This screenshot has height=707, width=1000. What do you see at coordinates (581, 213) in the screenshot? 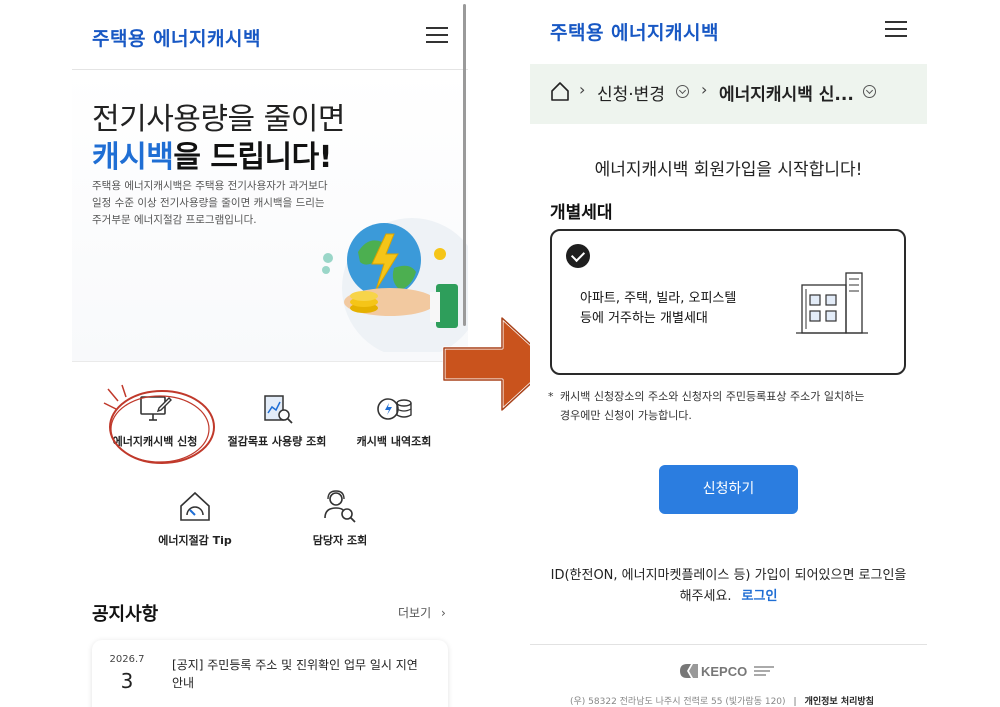
I see `section-title: 개별세대` at bounding box center [581, 213].